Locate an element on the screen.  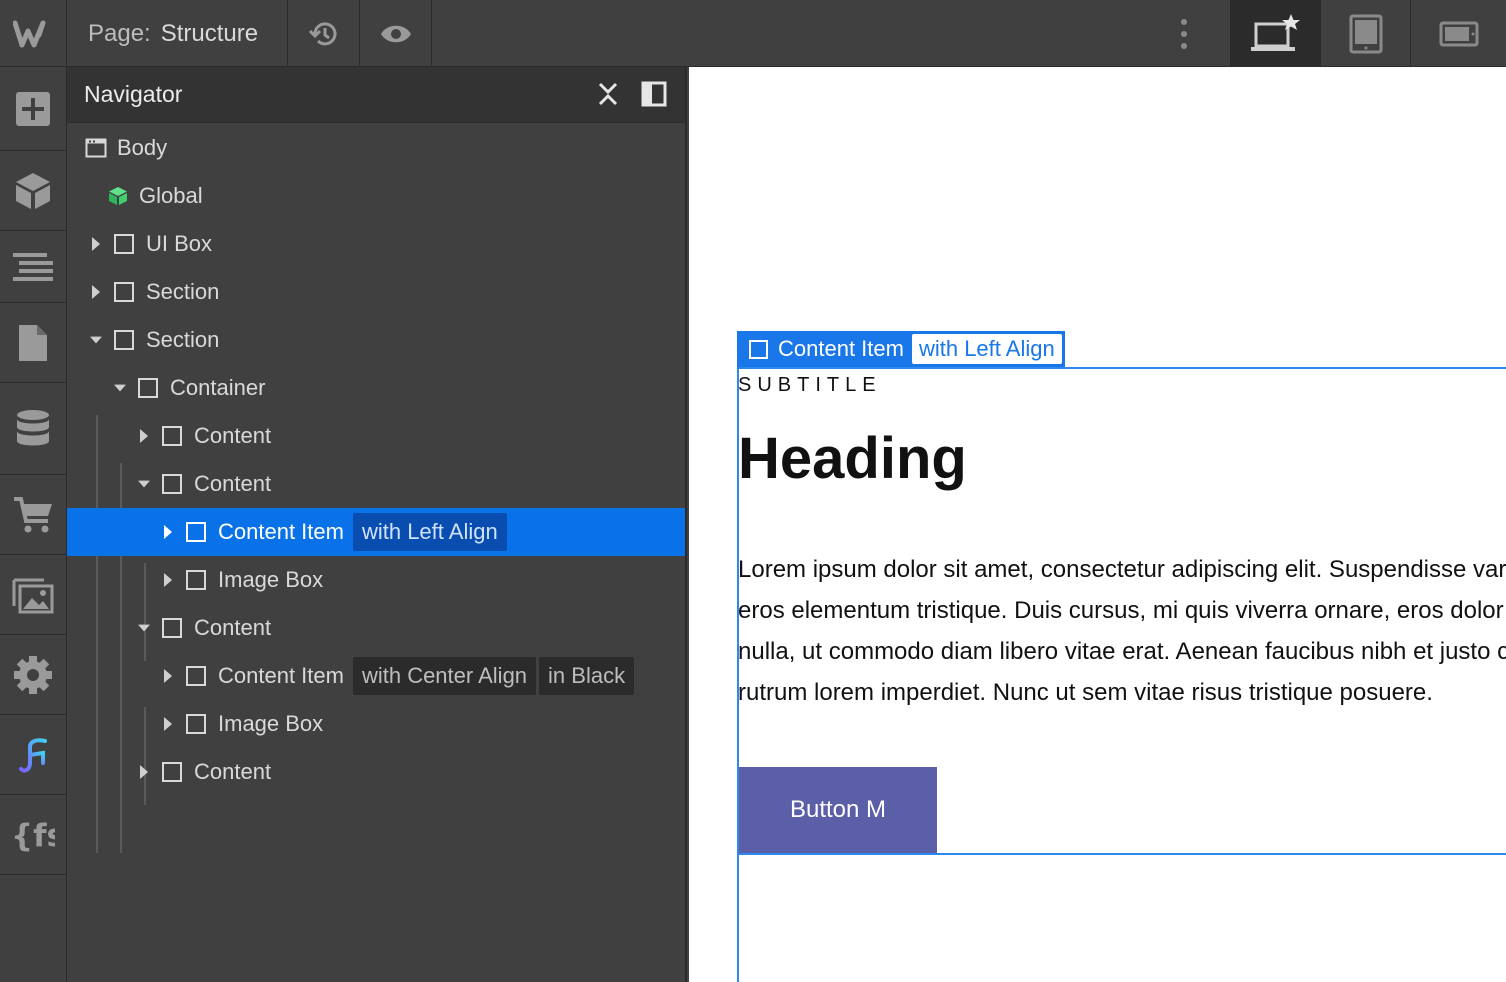
more-vertical-icon is located at coordinates (1184, 33).